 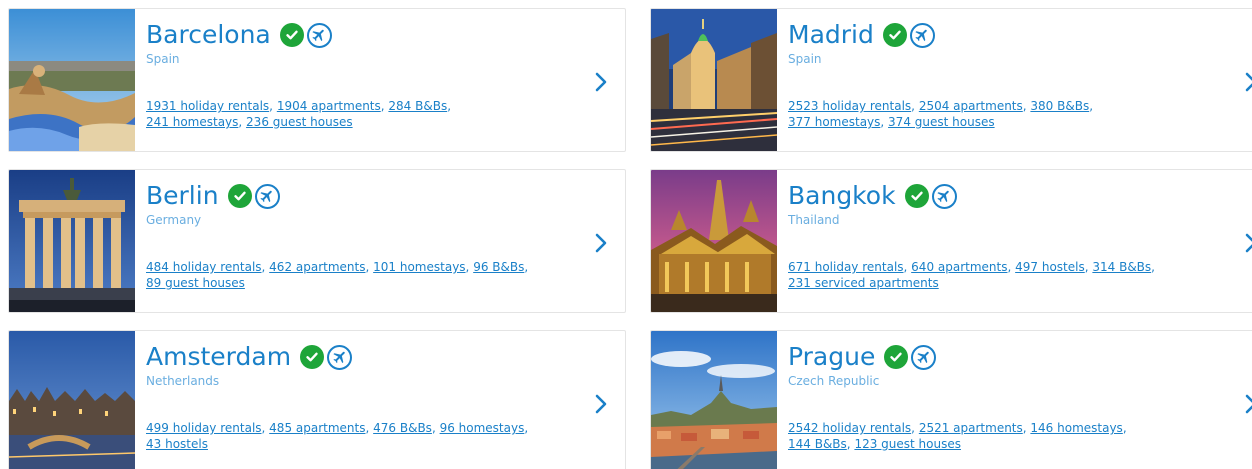 What do you see at coordinates (1059, 106) in the screenshot?
I see `link-bnbs: 380 B&Bs` at bounding box center [1059, 106].